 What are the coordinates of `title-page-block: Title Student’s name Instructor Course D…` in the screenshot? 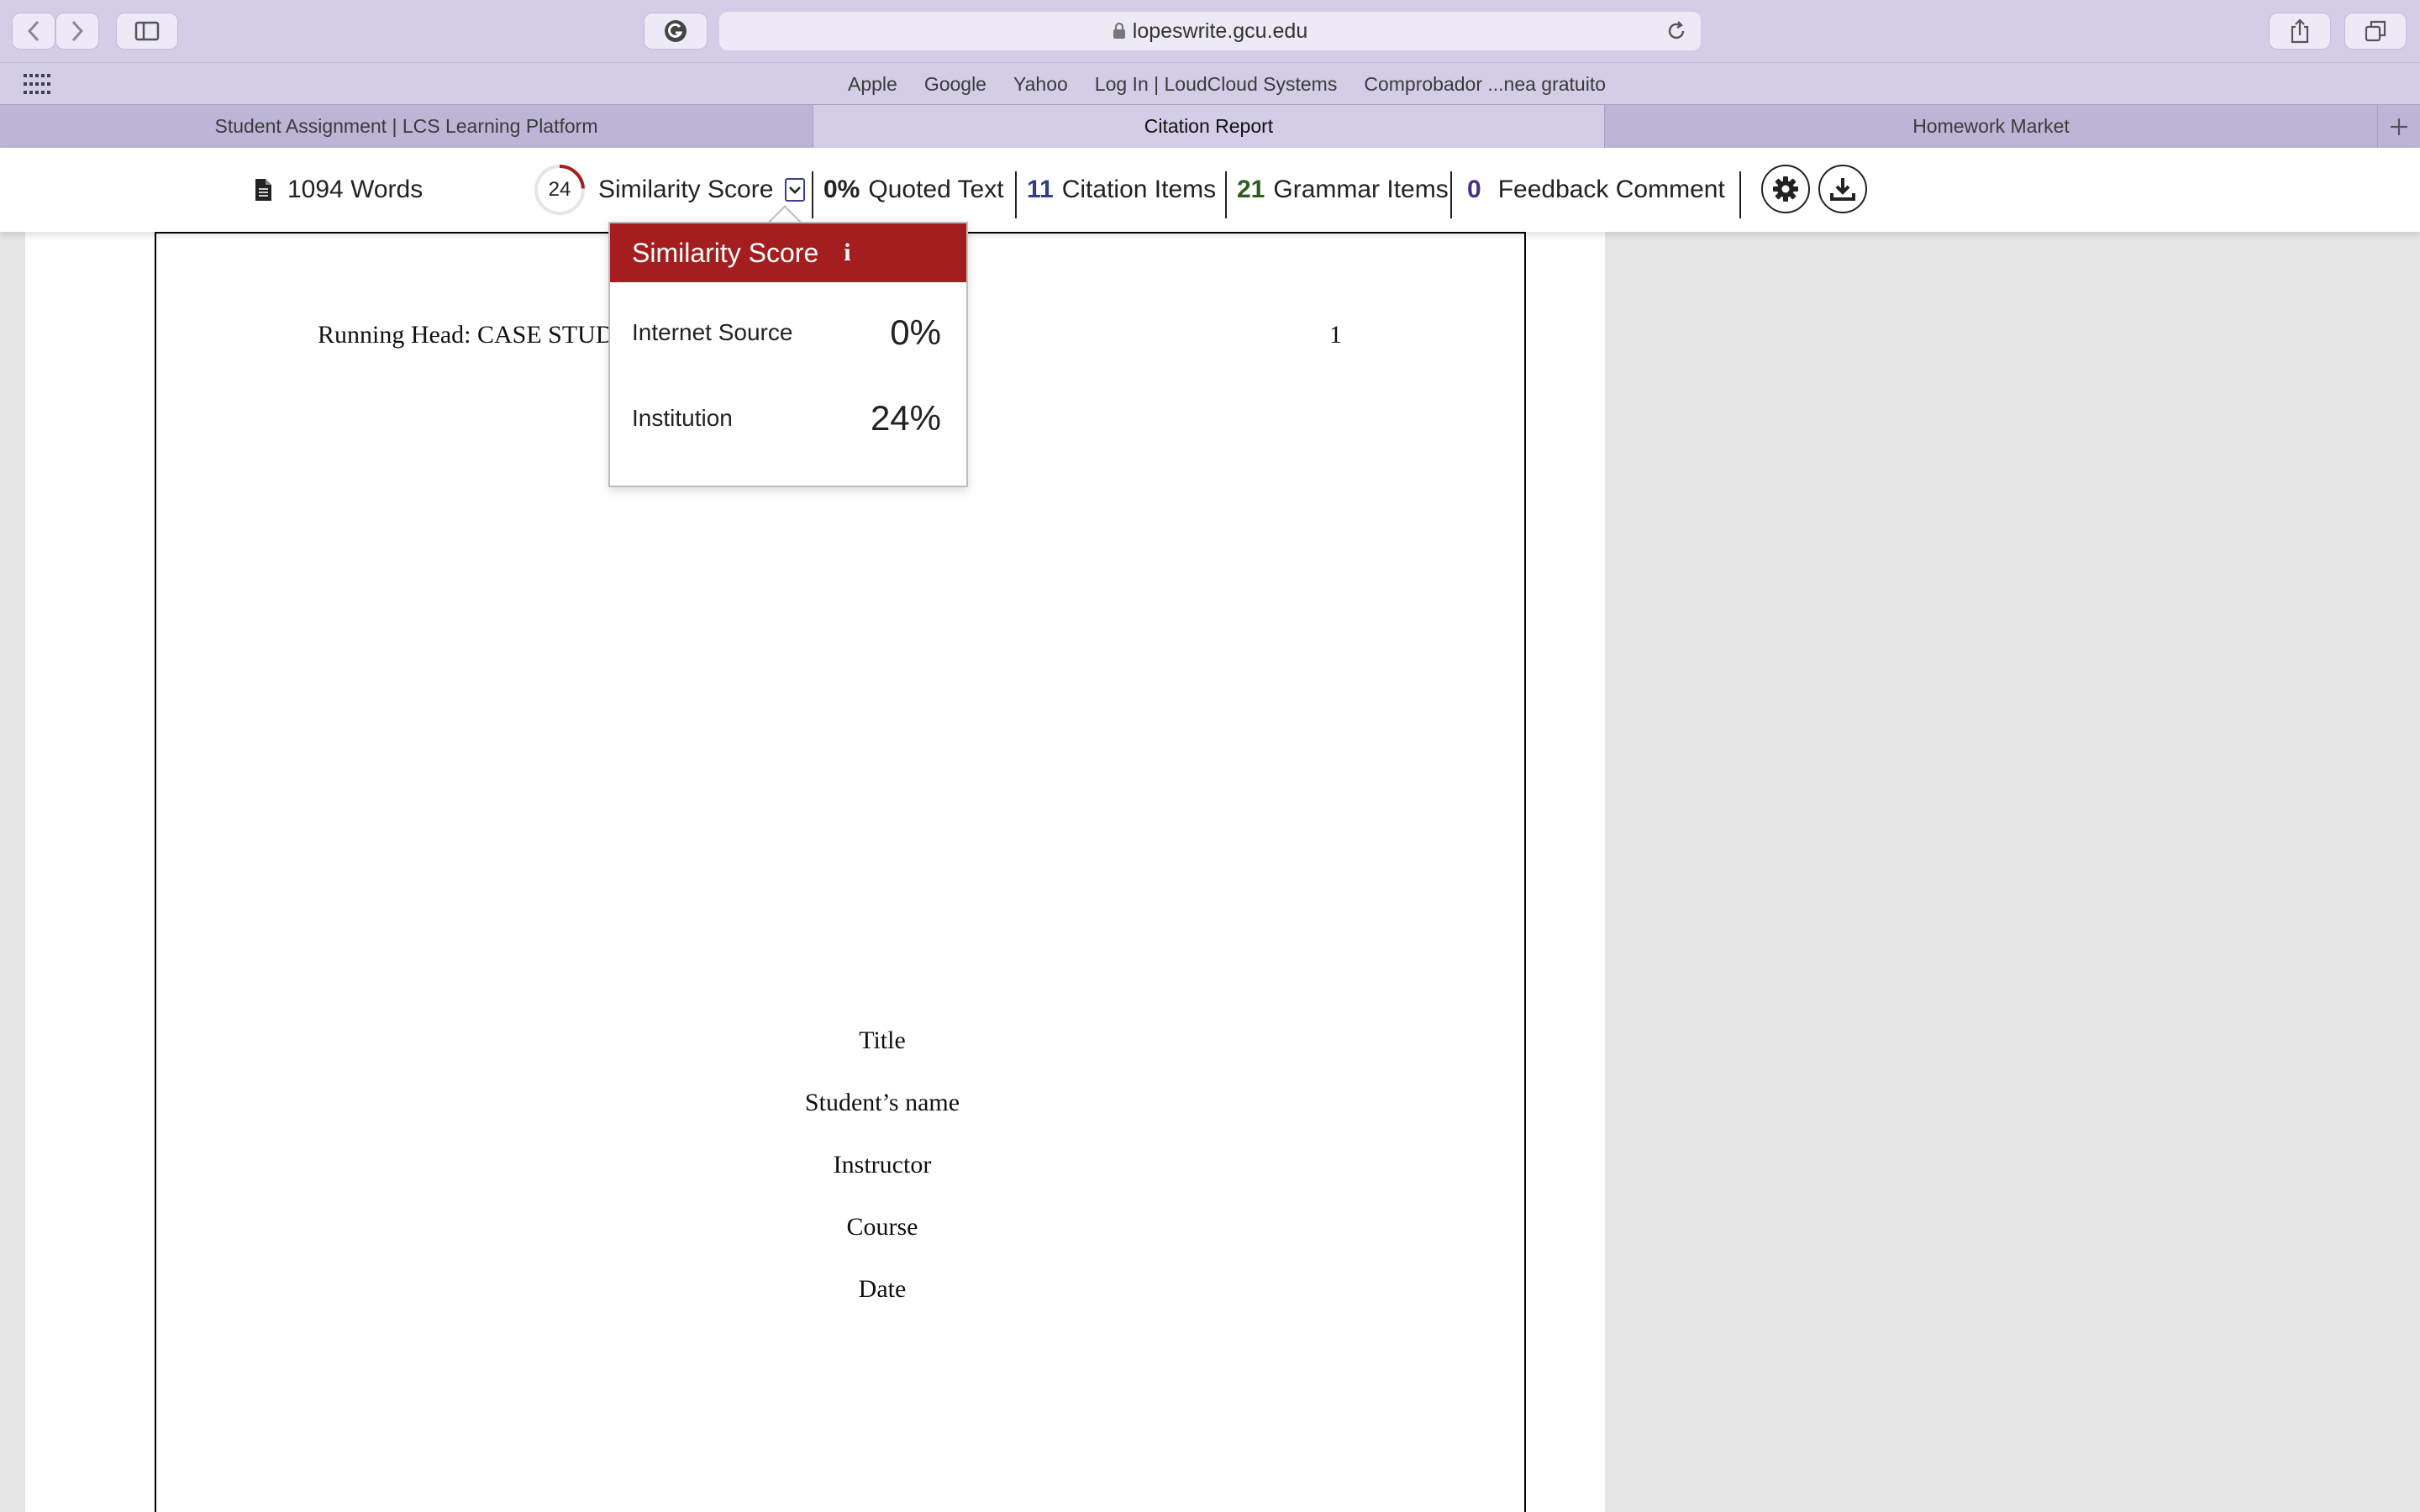 It's located at (882, 1181).